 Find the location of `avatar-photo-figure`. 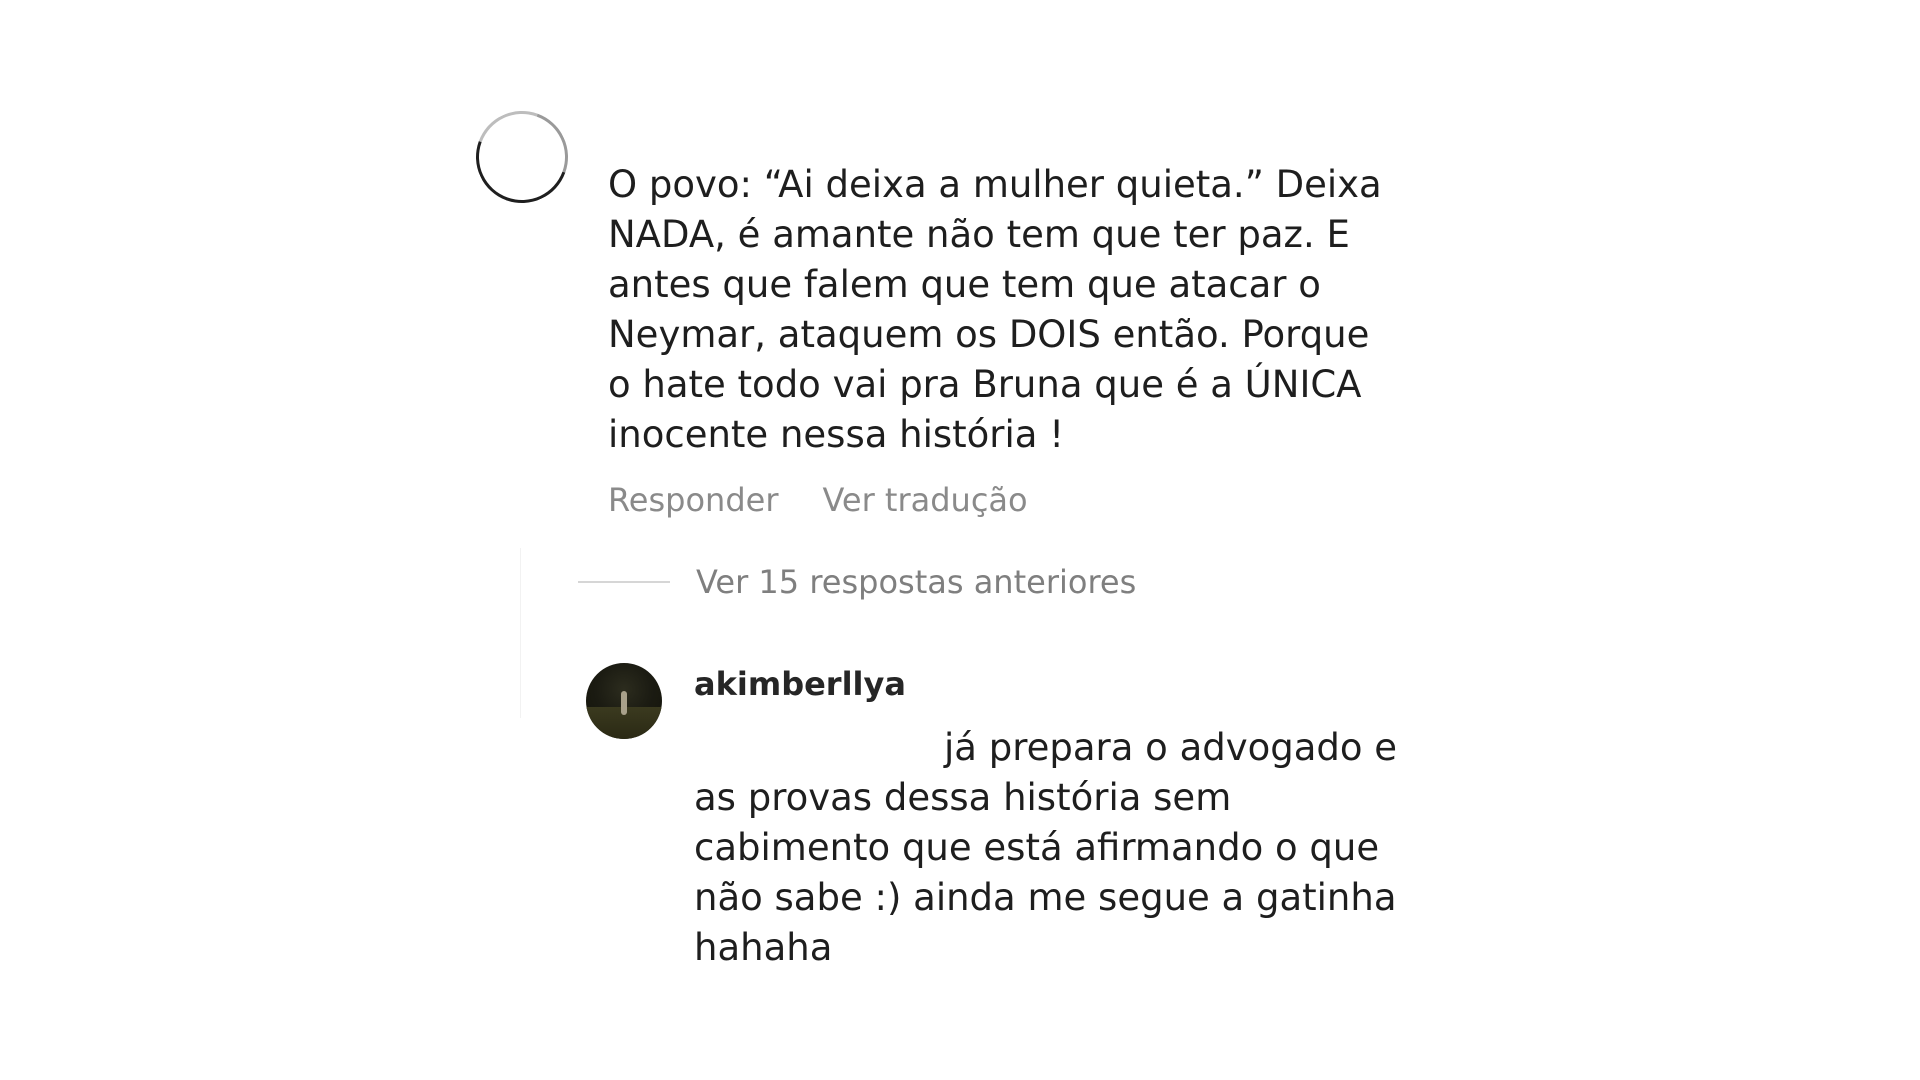

avatar-photo-figure is located at coordinates (624, 703).